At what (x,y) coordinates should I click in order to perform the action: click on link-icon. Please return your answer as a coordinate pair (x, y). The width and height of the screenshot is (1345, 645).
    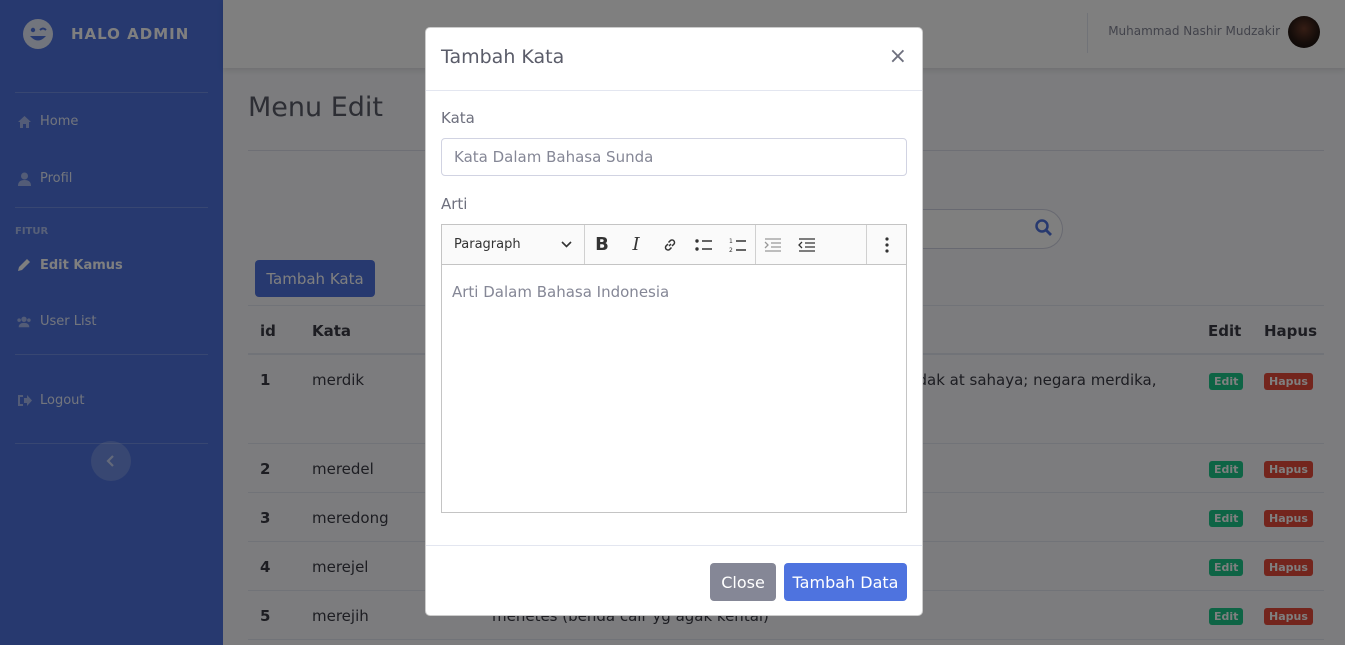
    Looking at the image, I should click on (670, 244).